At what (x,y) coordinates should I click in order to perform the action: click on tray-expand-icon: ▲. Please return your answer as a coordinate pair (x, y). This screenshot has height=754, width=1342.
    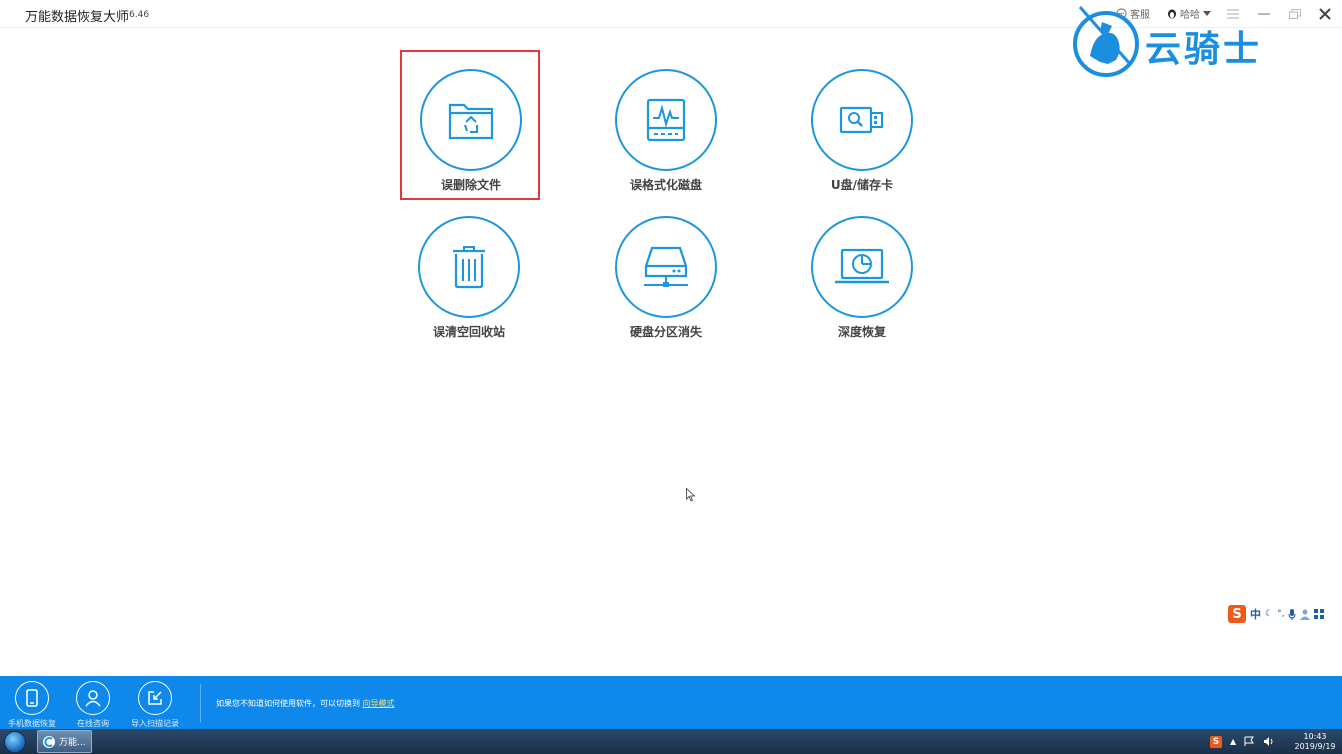
    Looking at the image, I should click on (1233, 741).